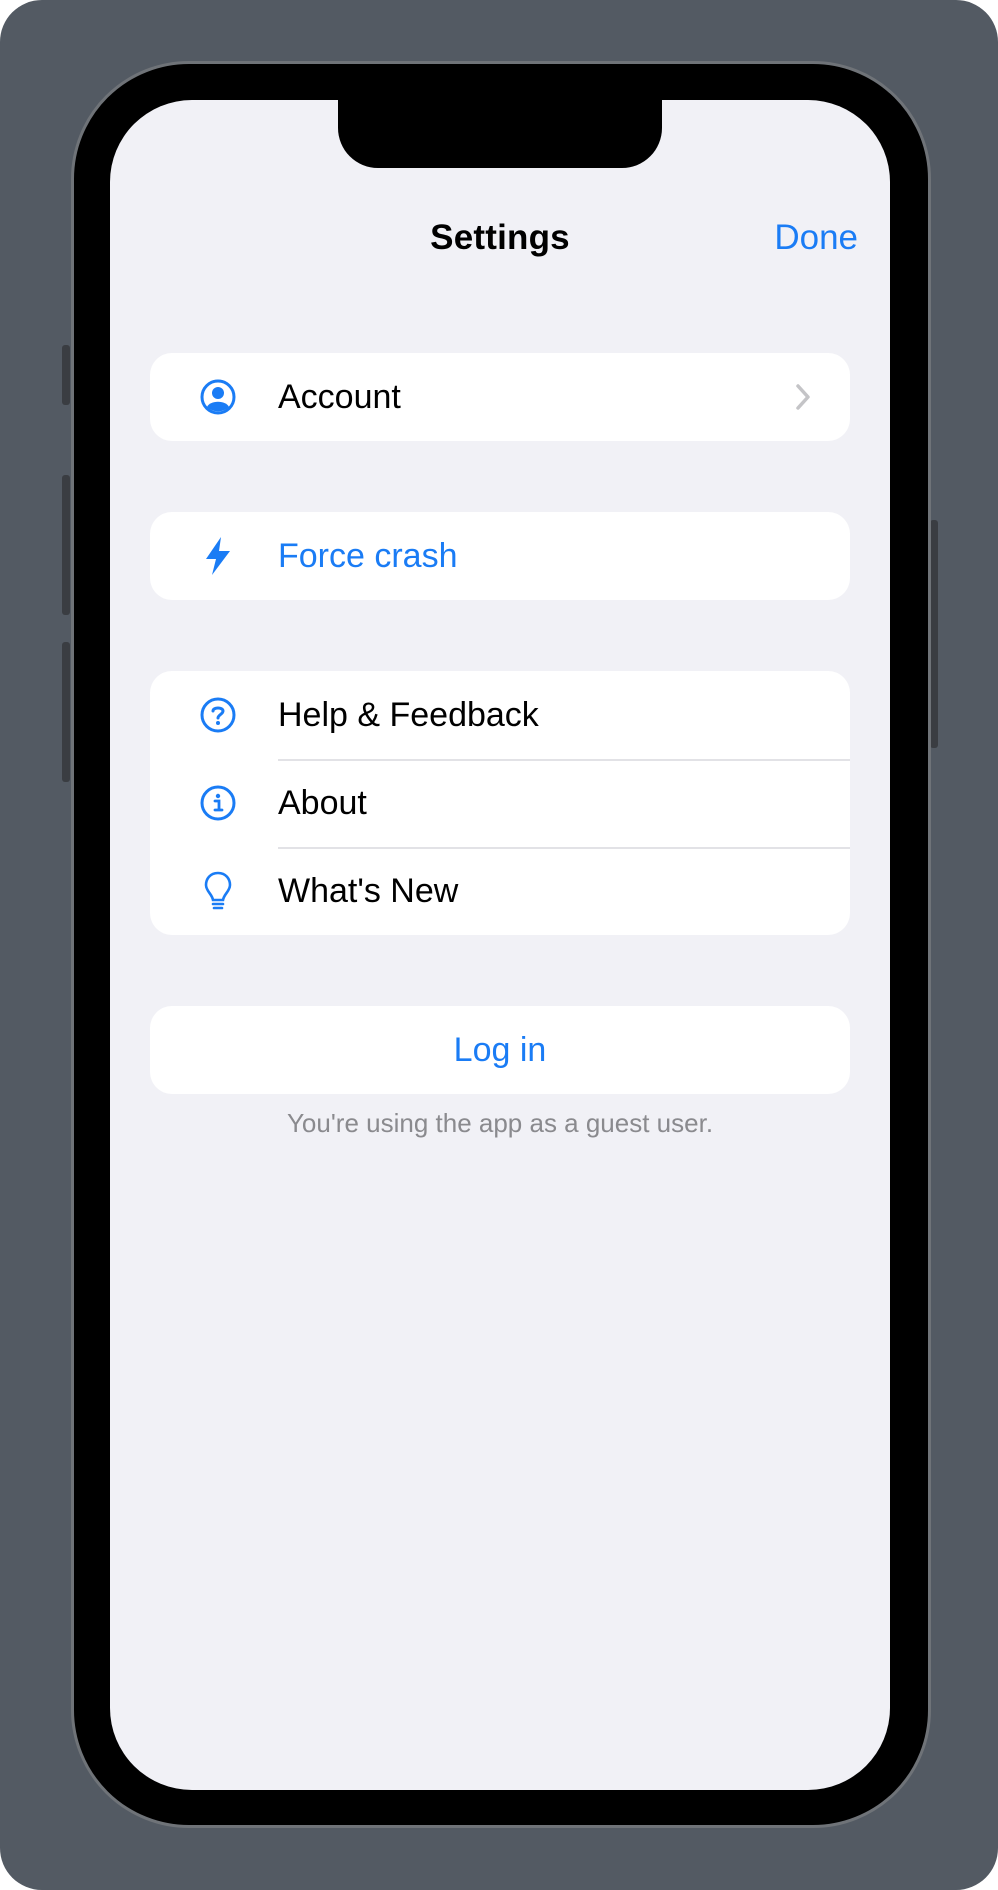  Describe the element at coordinates (218, 397) in the screenshot. I see `person-circle-icon` at that location.